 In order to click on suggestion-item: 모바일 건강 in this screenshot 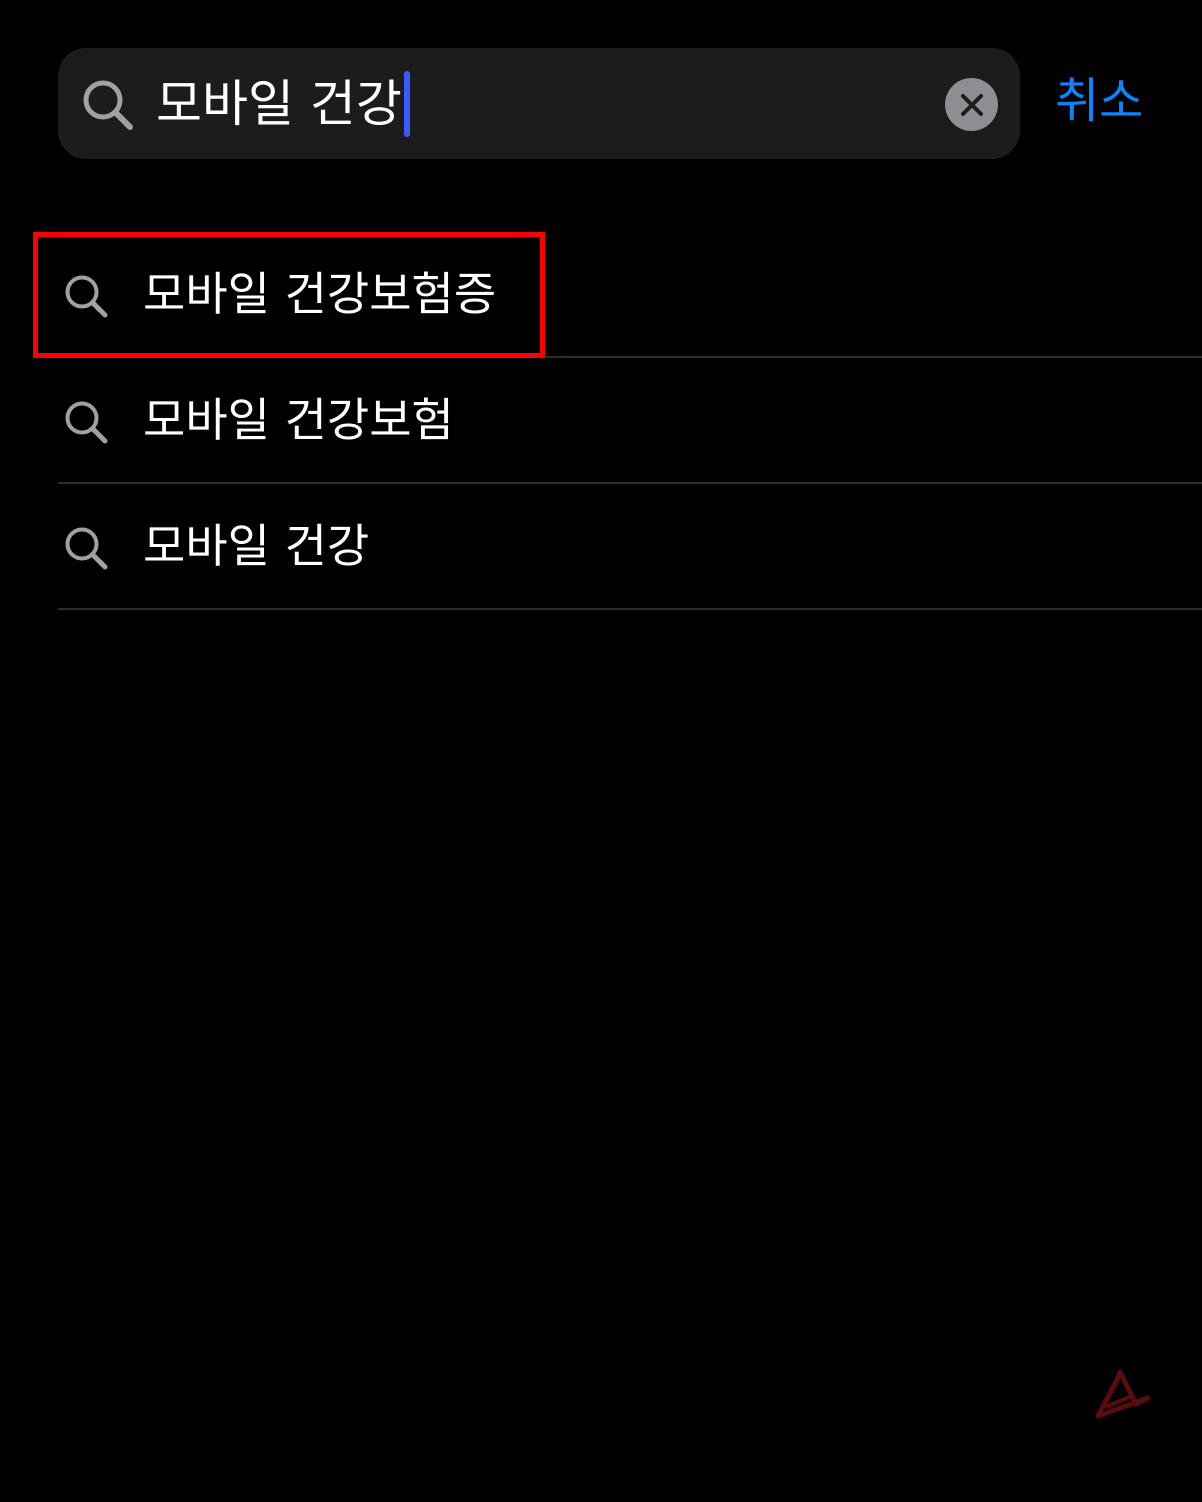, I will do `click(630, 547)`.